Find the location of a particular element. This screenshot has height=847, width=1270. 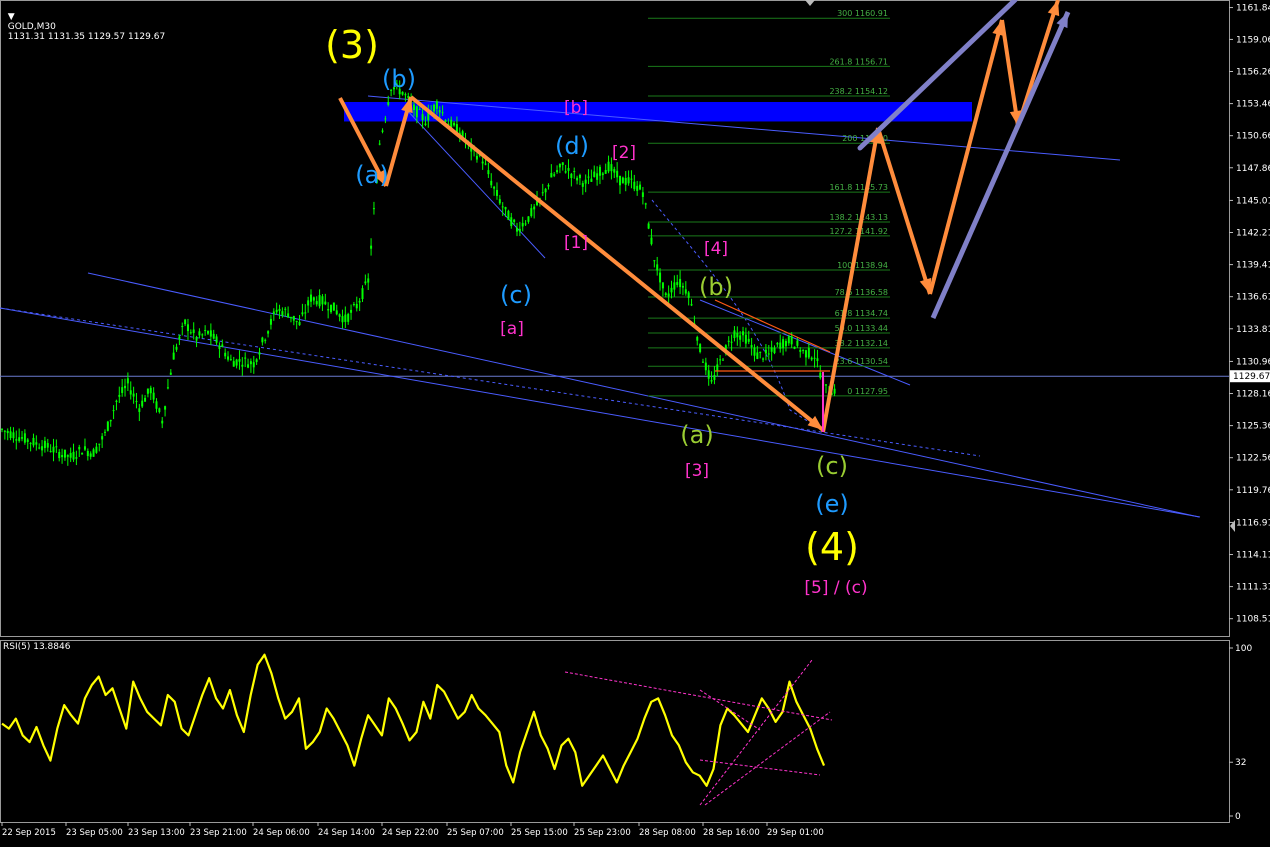

price-axis-label: 1133.81 is located at coordinates (1253, 330).